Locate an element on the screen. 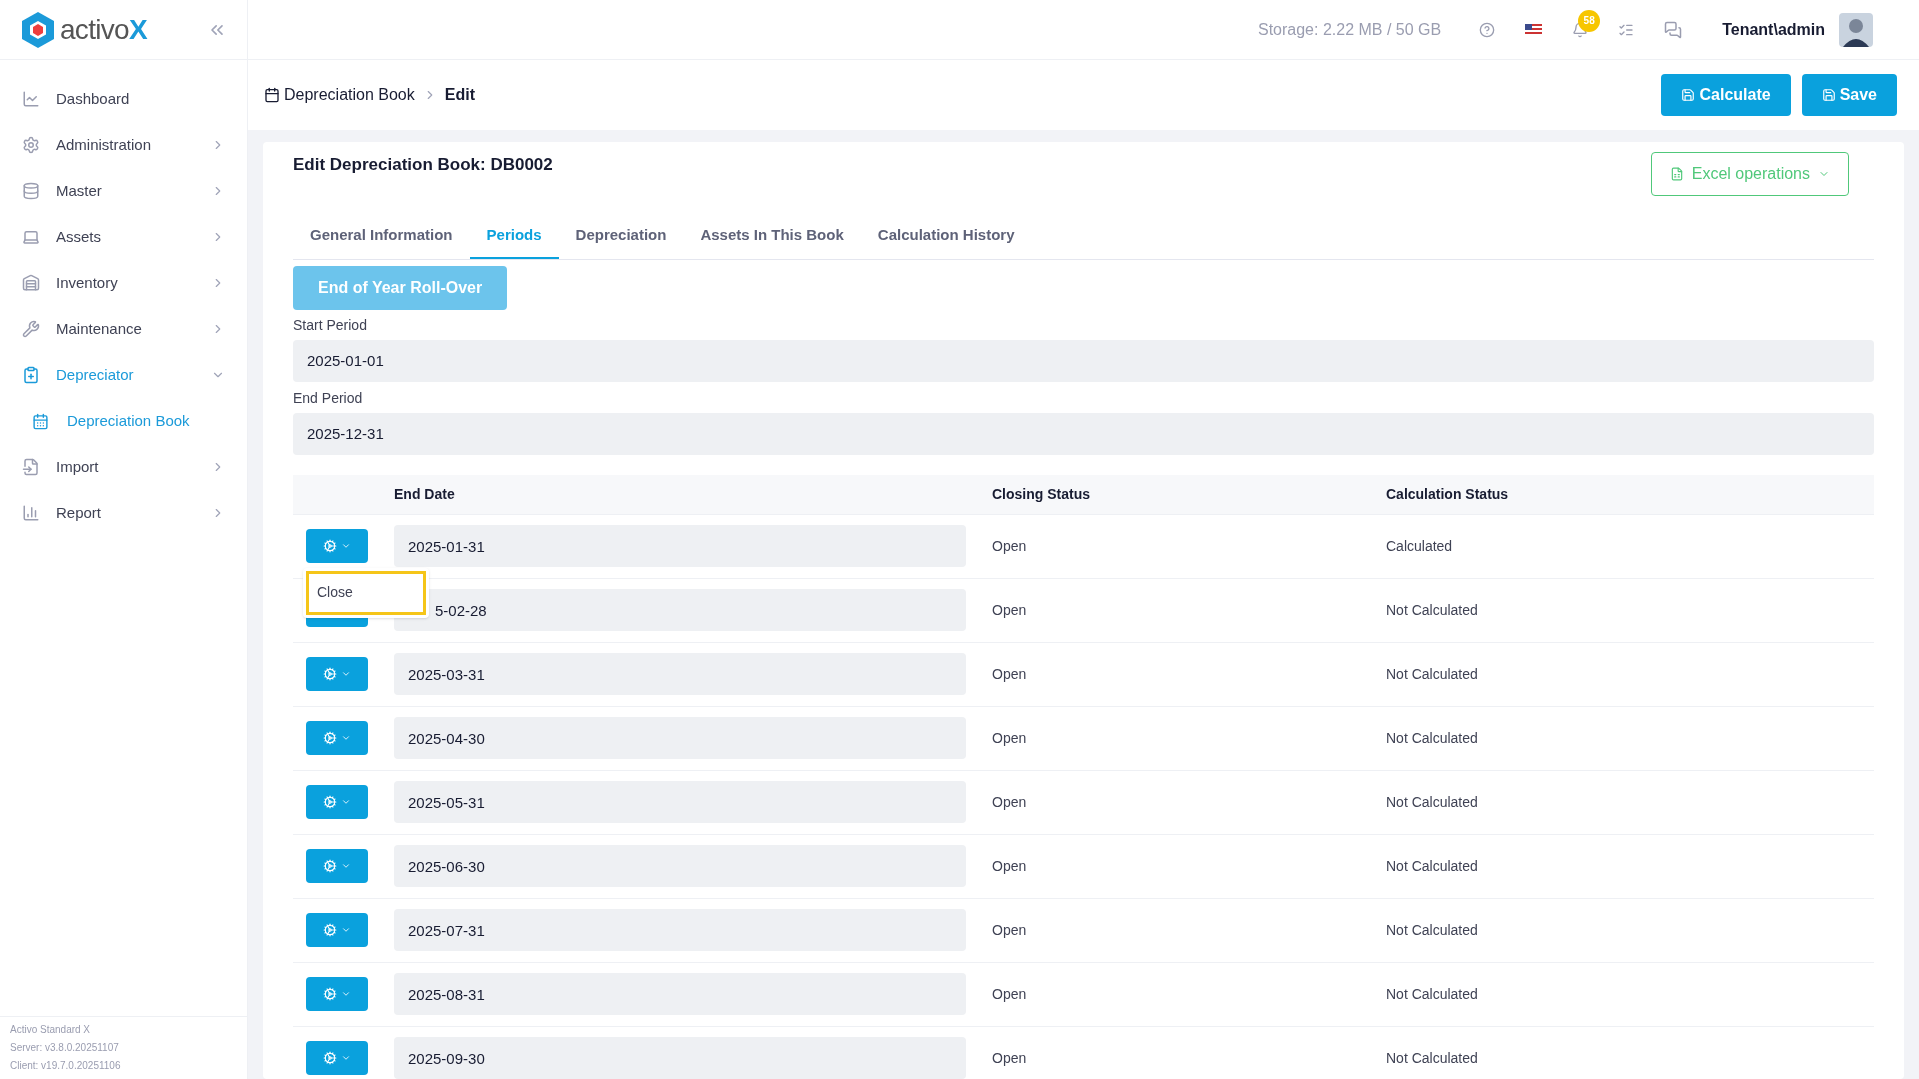 This screenshot has width=1919, height=1079. tab: Depreciation is located at coordinates (621, 241).